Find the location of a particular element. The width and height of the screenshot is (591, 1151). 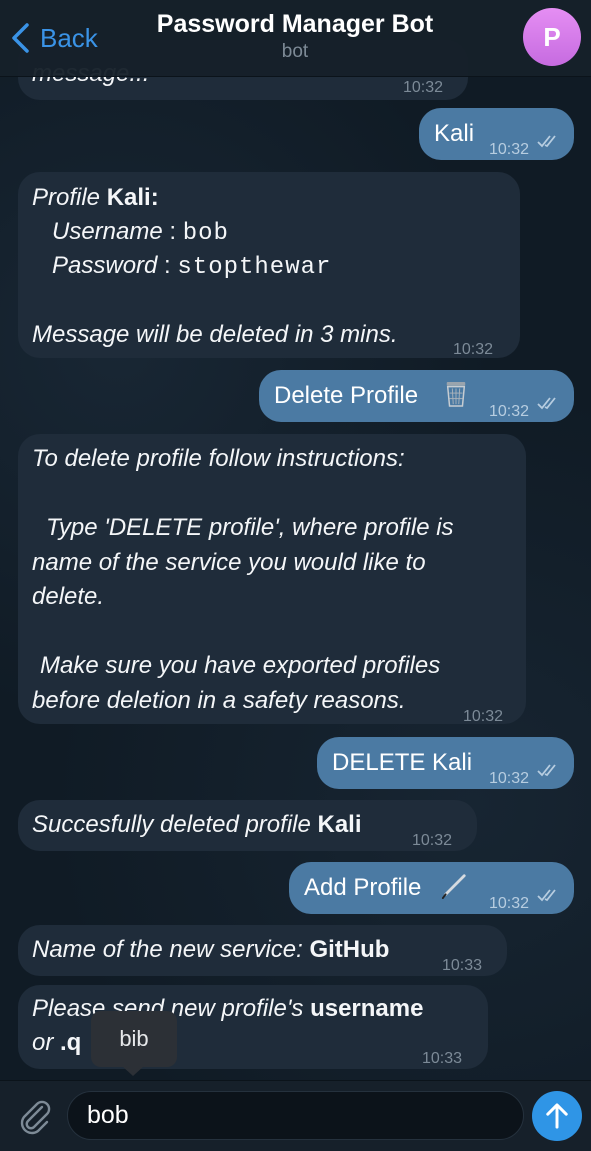

tooltip-tail is located at coordinates (133, 1071).